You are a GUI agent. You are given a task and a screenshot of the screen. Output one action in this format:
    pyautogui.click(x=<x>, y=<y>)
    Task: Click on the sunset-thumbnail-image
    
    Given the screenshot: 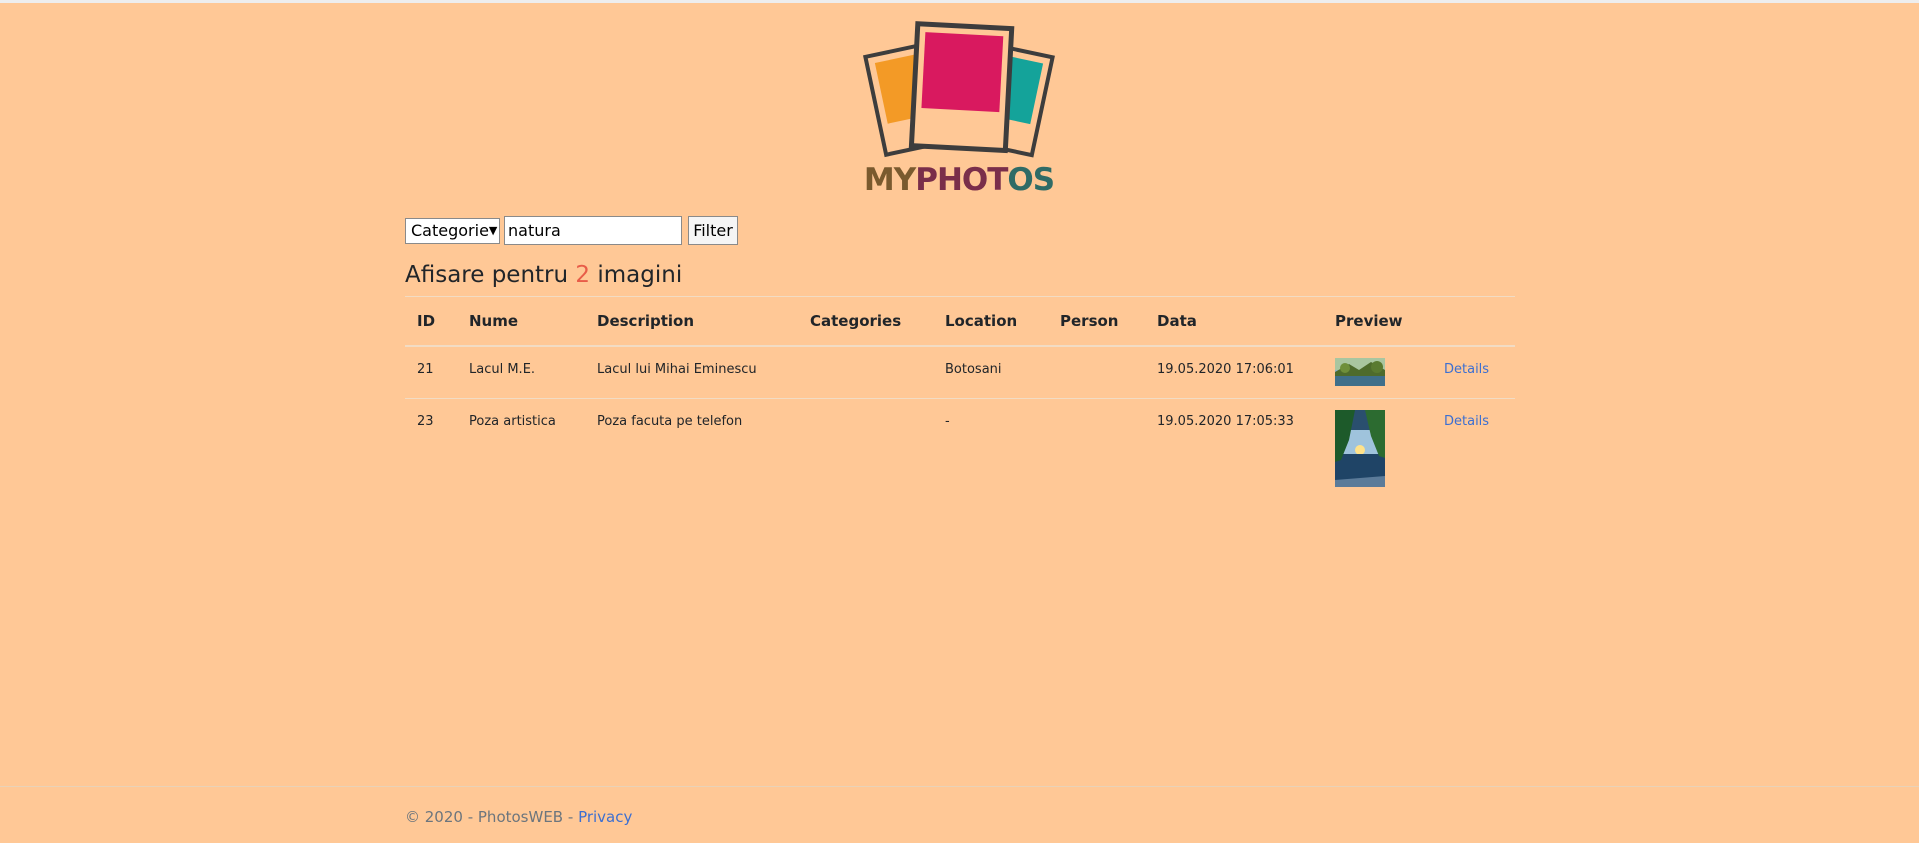 What is the action you would take?
    pyautogui.click(x=1360, y=448)
    